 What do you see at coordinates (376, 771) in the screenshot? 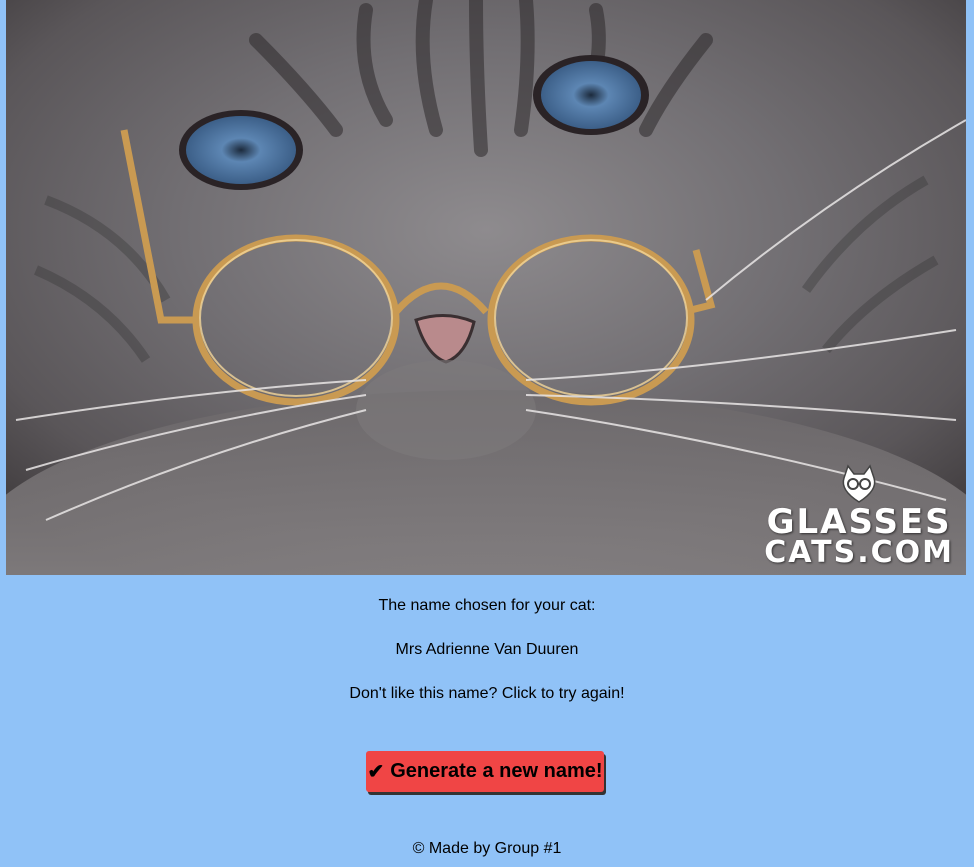
I see `check-icon: ✔` at bounding box center [376, 771].